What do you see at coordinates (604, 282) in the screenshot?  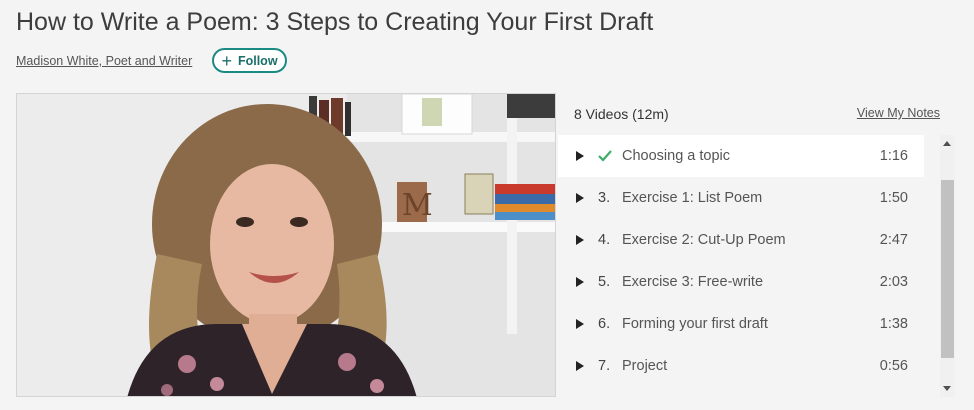 I see `lesson-number: 5.` at bounding box center [604, 282].